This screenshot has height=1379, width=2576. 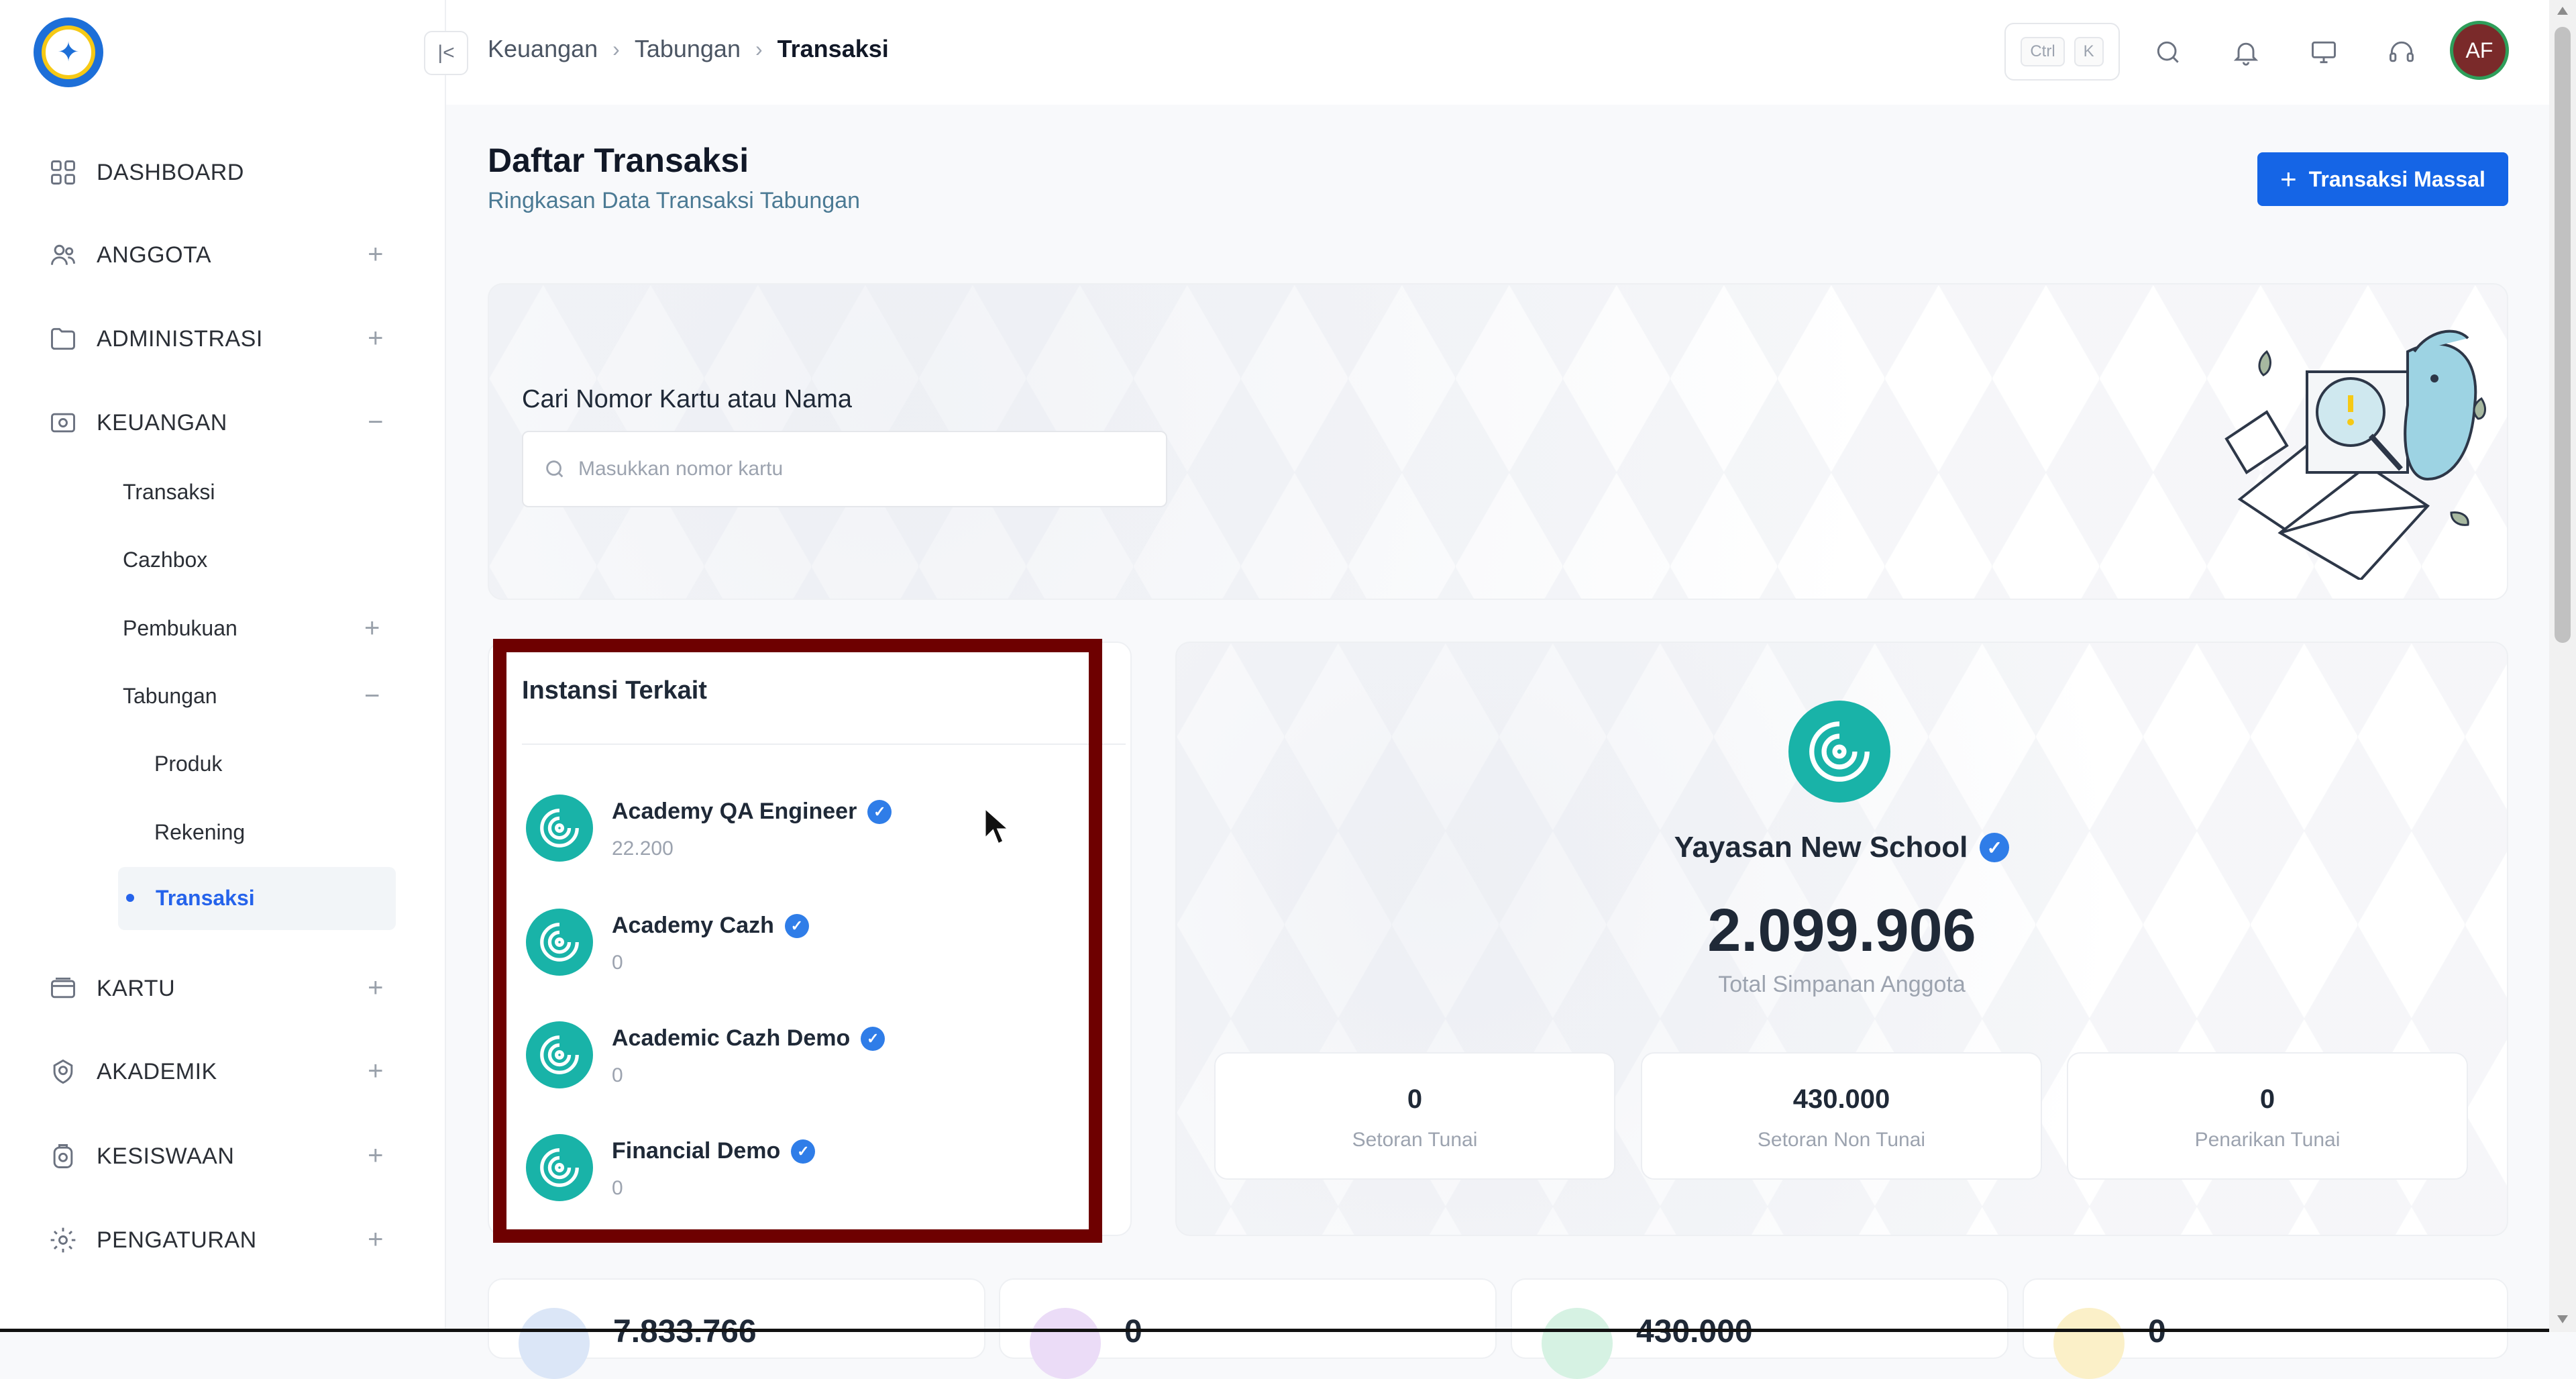 What do you see at coordinates (251, 628) in the screenshot?
I see `sub-pembukuan: Pembukuan +` at bounding box center [251, 628].